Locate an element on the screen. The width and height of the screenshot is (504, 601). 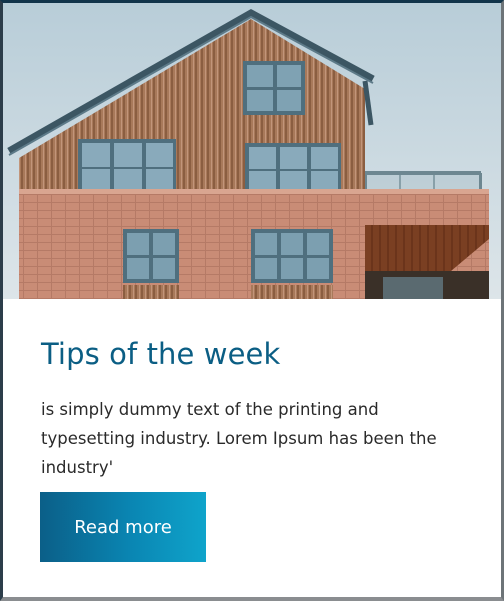
card-title: Tips of the week is located at coordinates (161, 354).